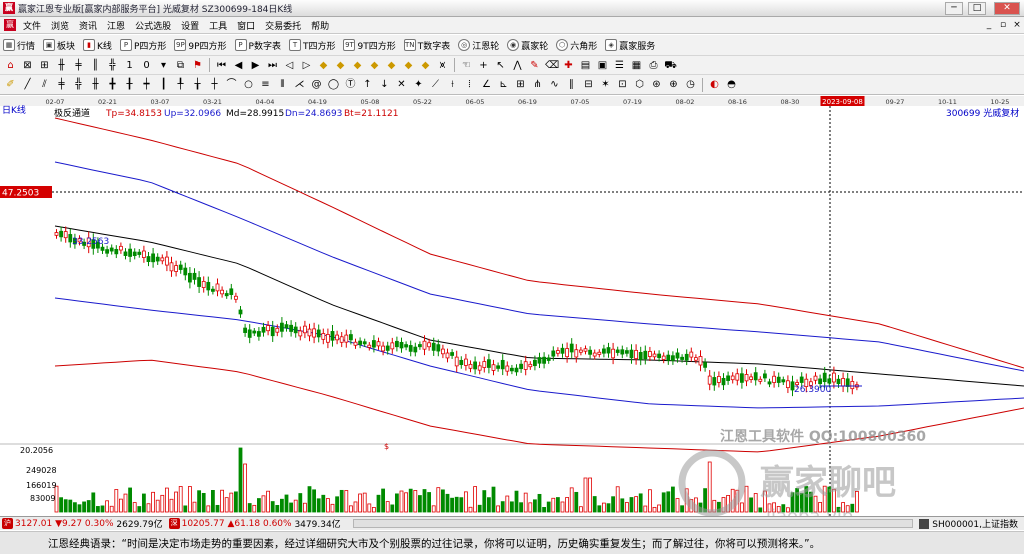  I want to click on diamond-zoom-icon: ◆, so click(425, 65).